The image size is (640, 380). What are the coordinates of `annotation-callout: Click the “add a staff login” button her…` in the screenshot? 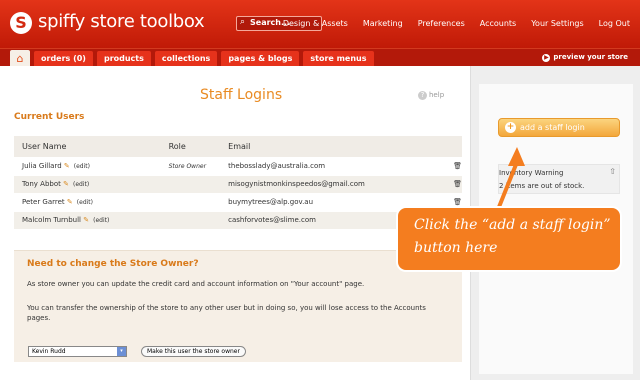 It's located at (509, 239).